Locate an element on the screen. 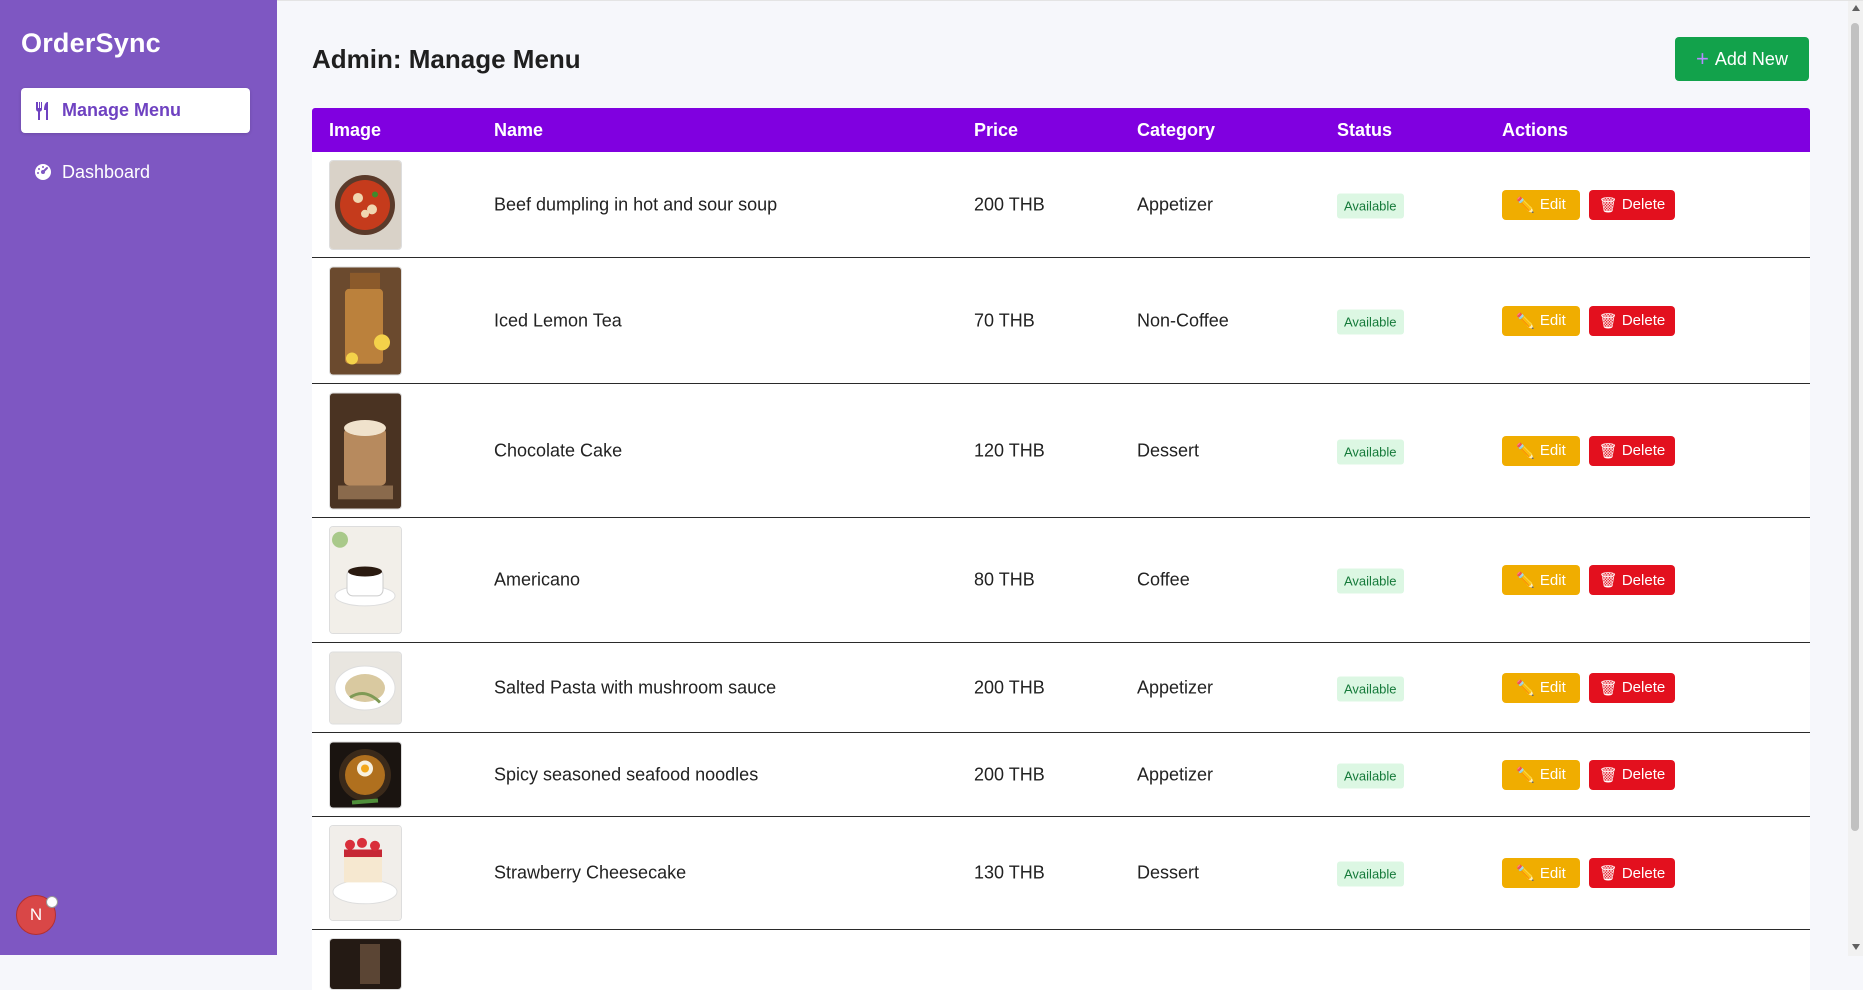 The width and height of the screenshot is (1863, 990). page-title: Admin: Manage Menu is located at coordinates (446, 59).